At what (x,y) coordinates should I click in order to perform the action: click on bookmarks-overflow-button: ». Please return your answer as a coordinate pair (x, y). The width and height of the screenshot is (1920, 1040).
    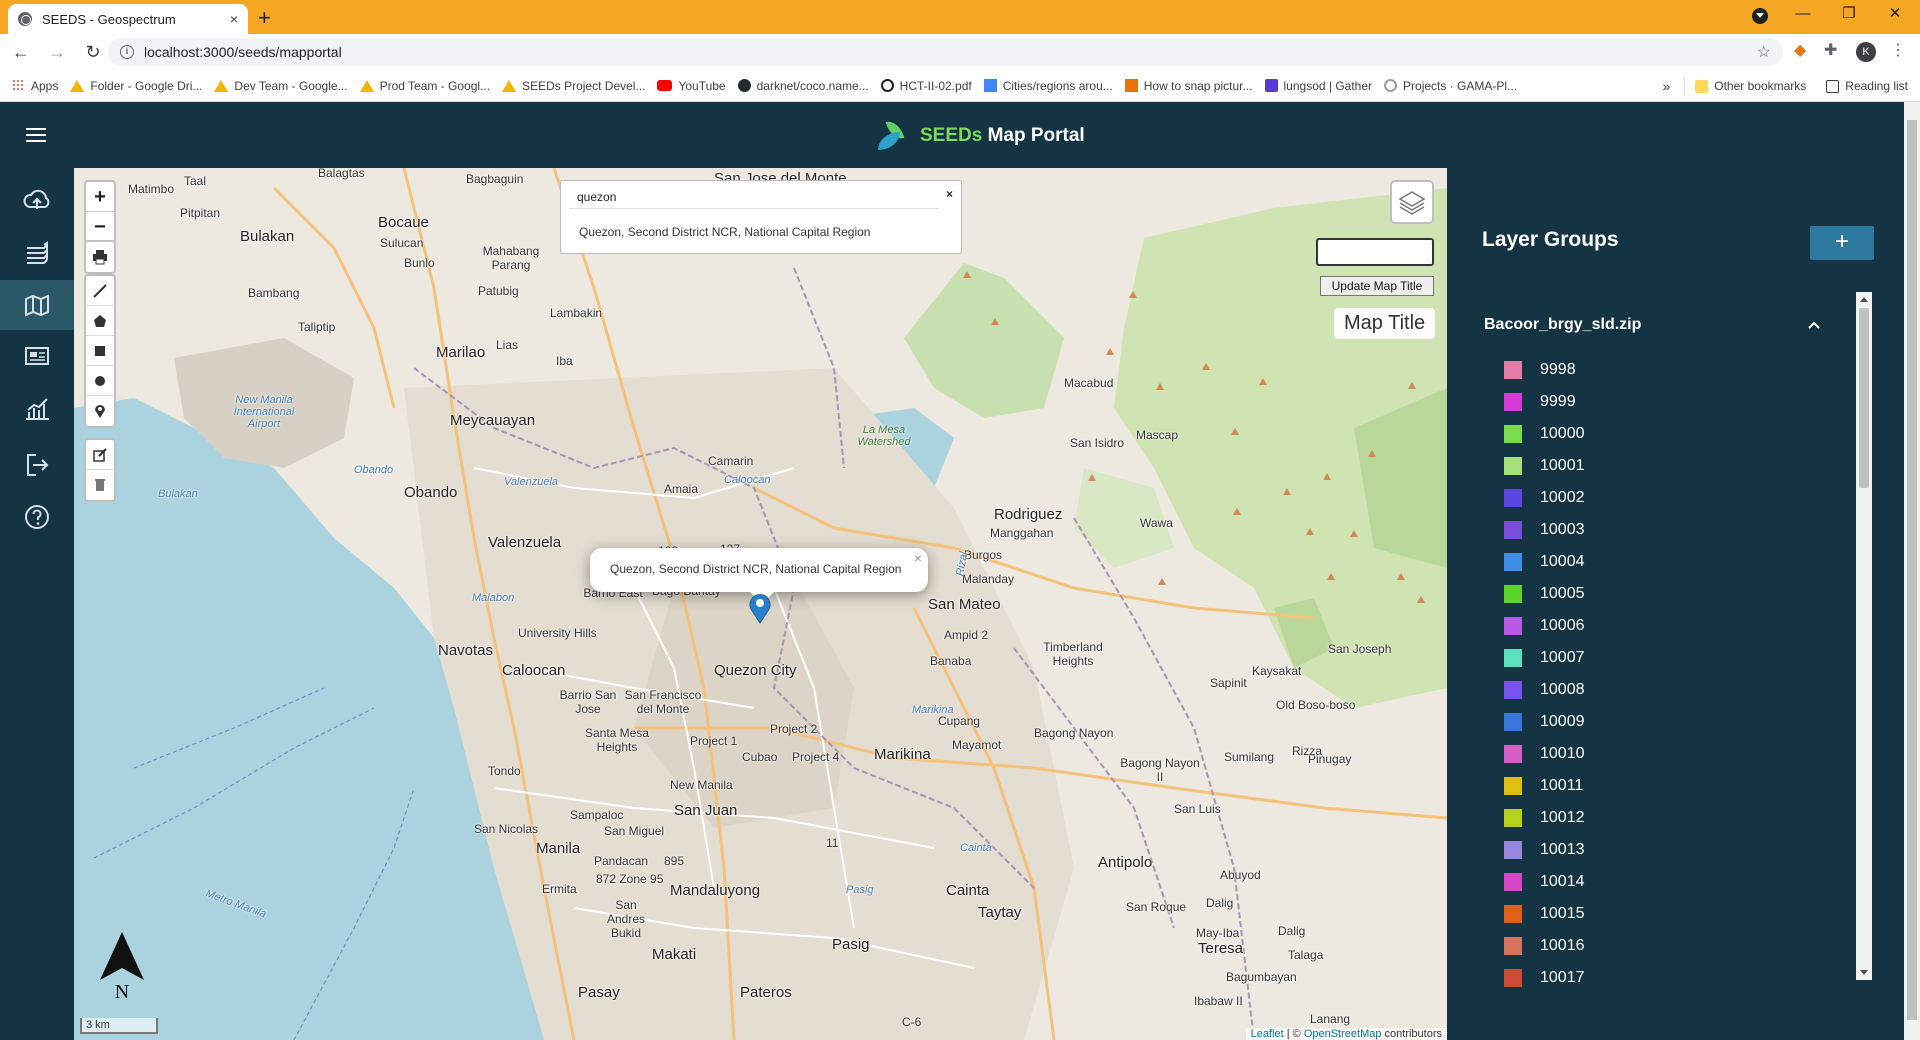
    Looking at the image, I should click on (1666, 86).